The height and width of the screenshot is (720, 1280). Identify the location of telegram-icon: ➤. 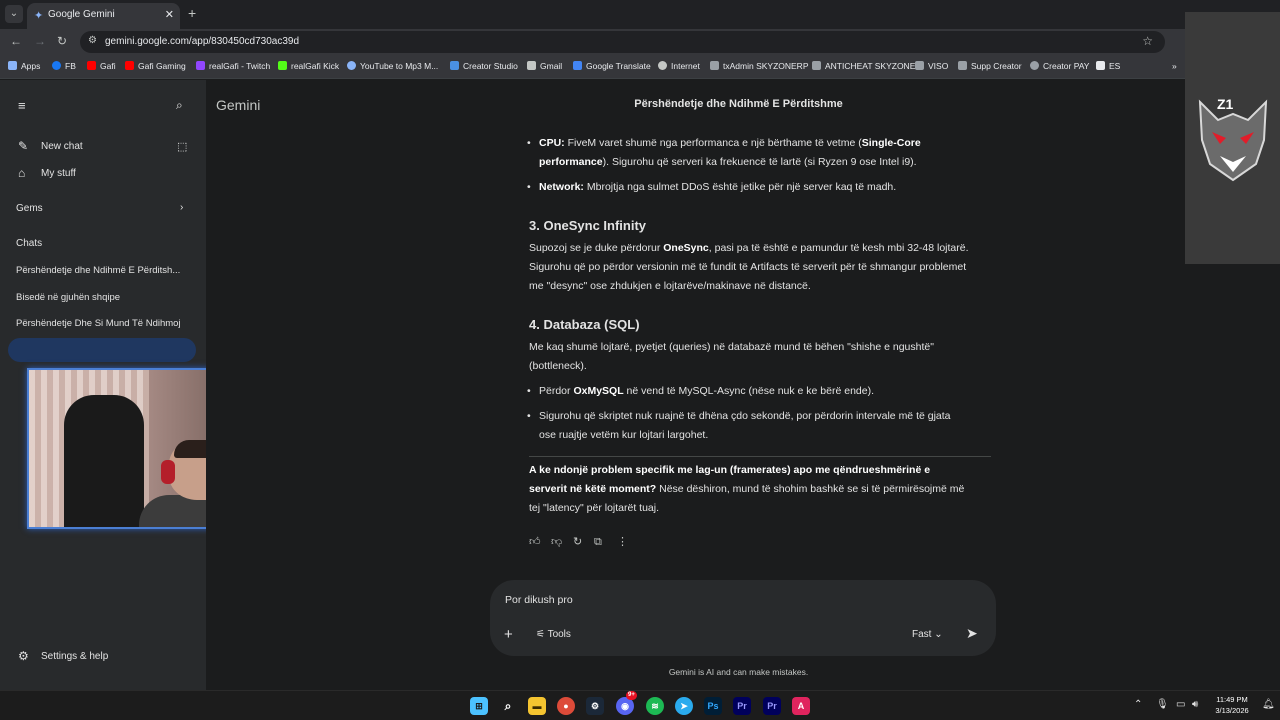
(684, 706).